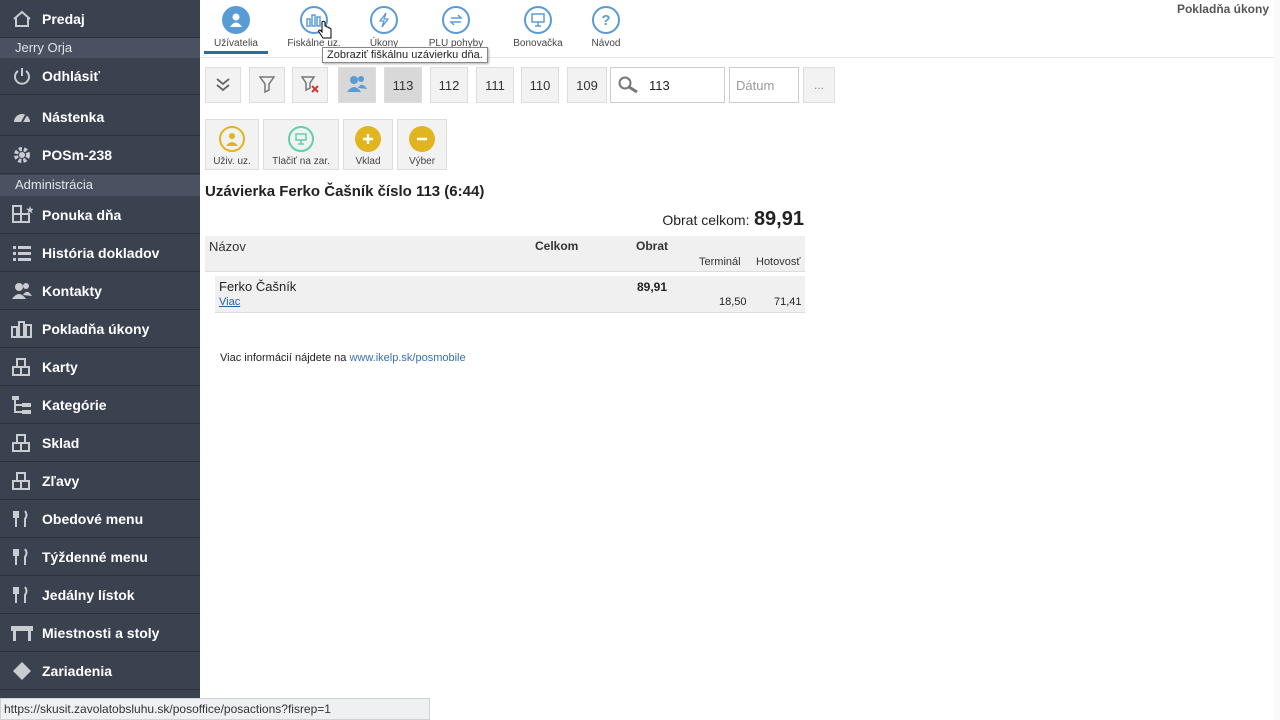 Image resolution: width=1280 pixels, height=720 pixels. What do you see at coordinates (61, 481) in the screenshot?
I see `sidebar-item-label: Zľavy` at bounding box center [61, 481].